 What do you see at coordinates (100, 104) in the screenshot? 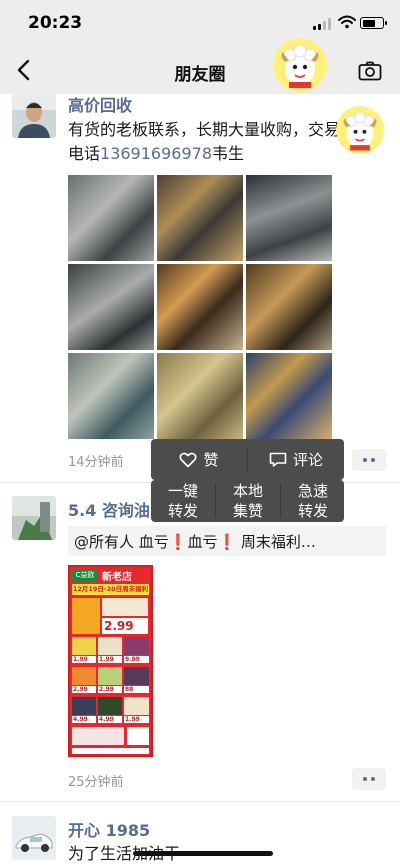
I see `post-username: 高价回收` at bounding box center [100, 104].